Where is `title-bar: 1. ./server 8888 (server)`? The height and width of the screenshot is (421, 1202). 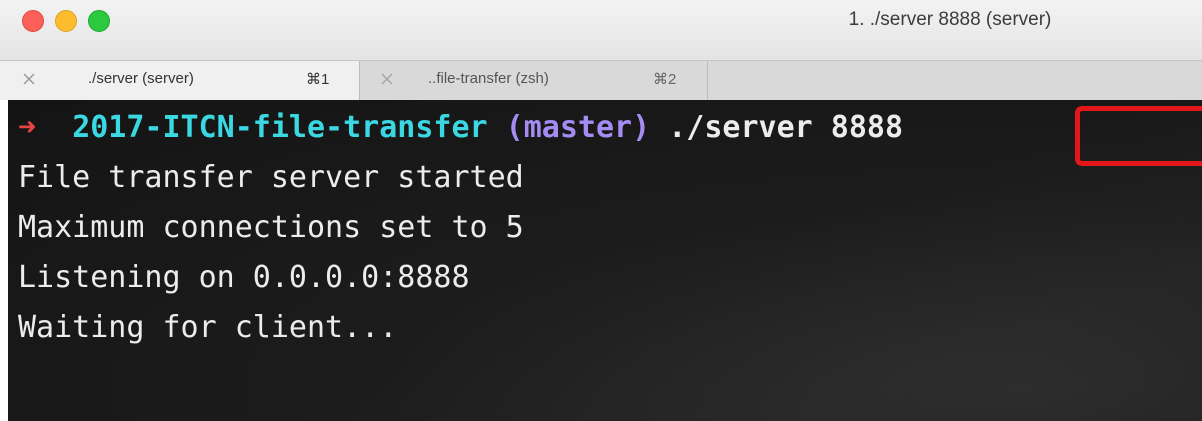
title-bar: 1. ./server 8888 (server) is located at coordinates (601, 30).